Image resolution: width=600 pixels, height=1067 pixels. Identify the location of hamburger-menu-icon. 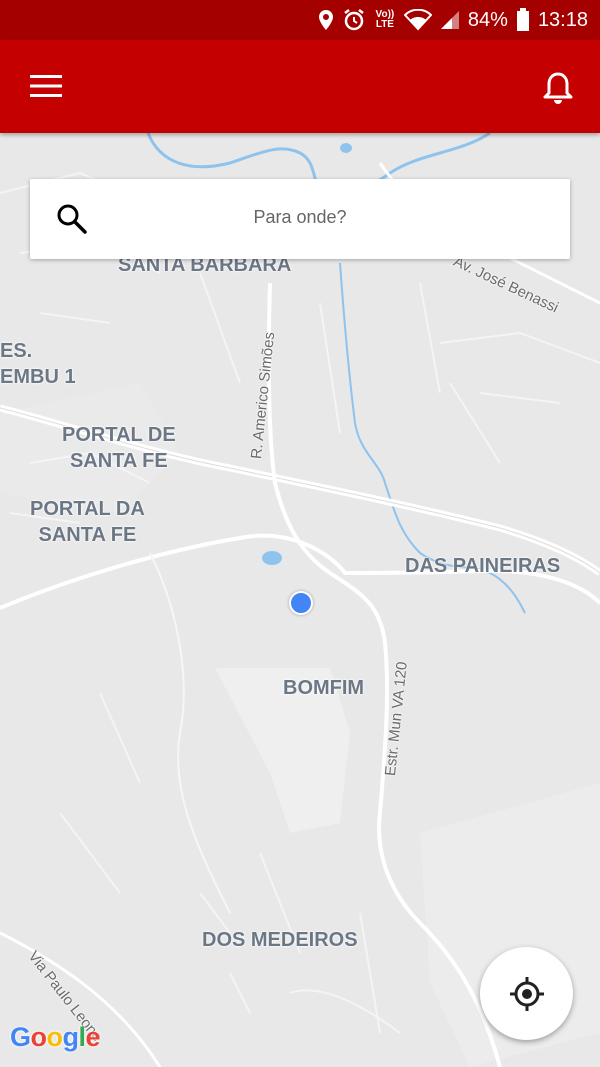
(46, 86).